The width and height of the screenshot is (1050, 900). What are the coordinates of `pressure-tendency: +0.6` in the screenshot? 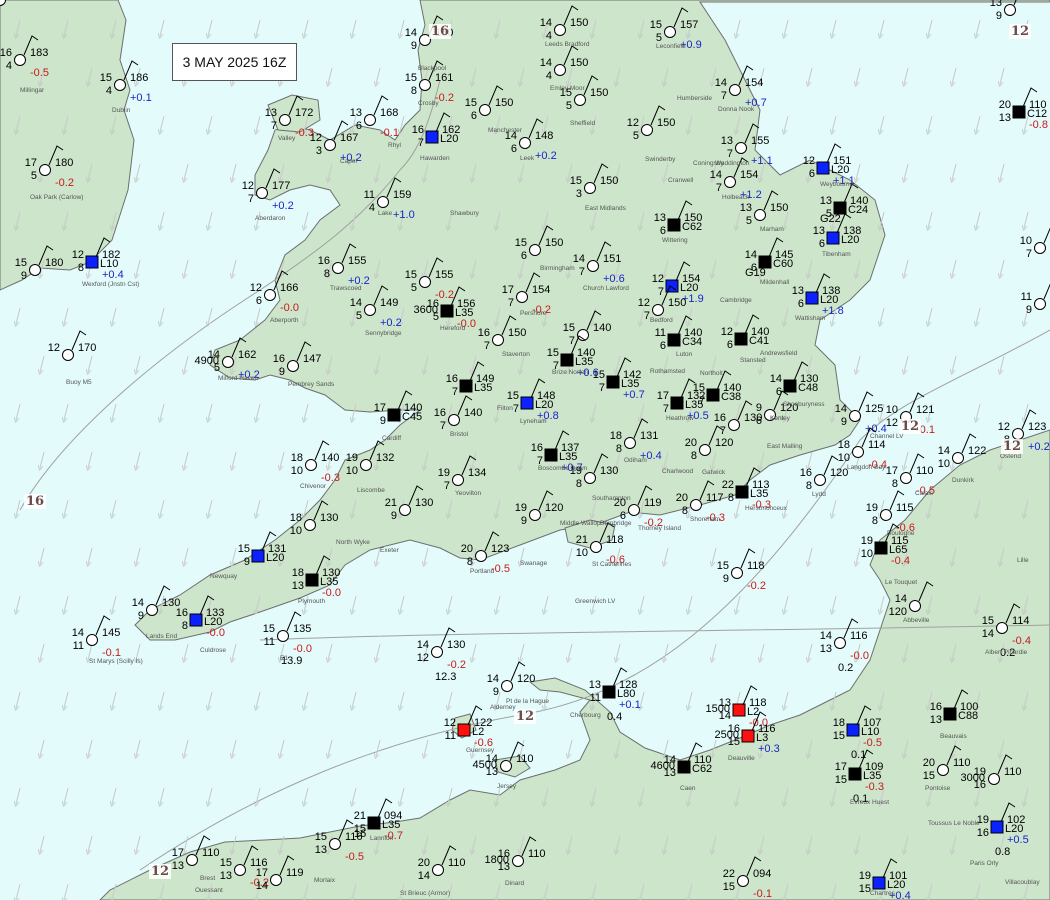 It's located at (614, 279).